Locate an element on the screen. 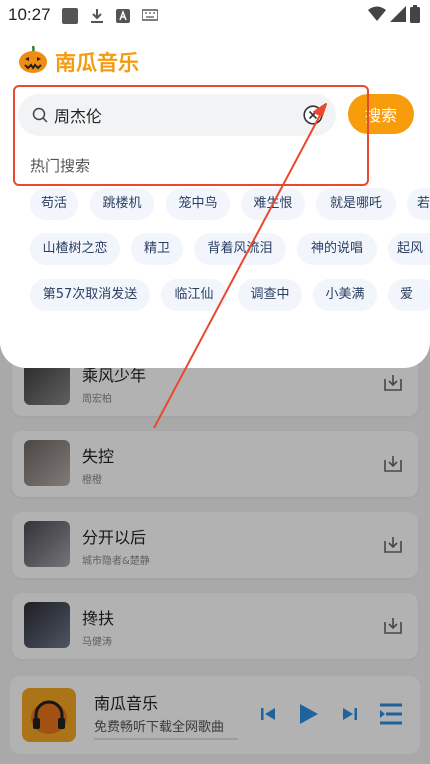 The image size is (430, 764). hot-tag: 就是哪吒 is located at coordinates (356, 204).